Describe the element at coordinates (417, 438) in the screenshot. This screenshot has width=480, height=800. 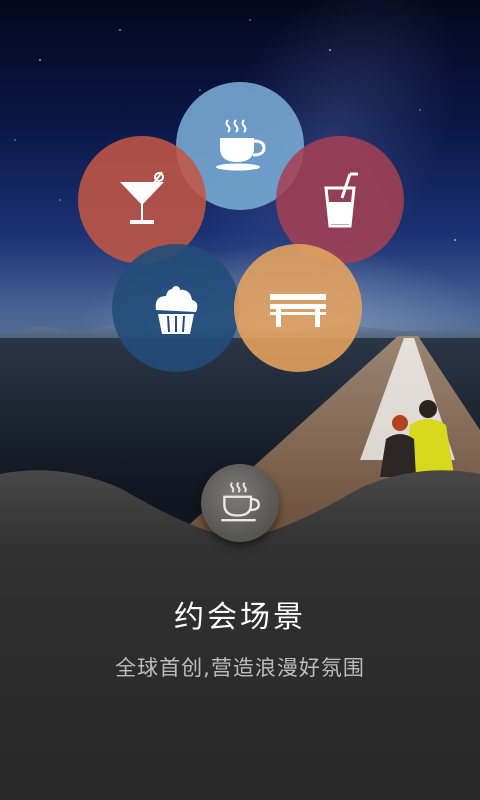
I see `couple-silhouette` at that location.